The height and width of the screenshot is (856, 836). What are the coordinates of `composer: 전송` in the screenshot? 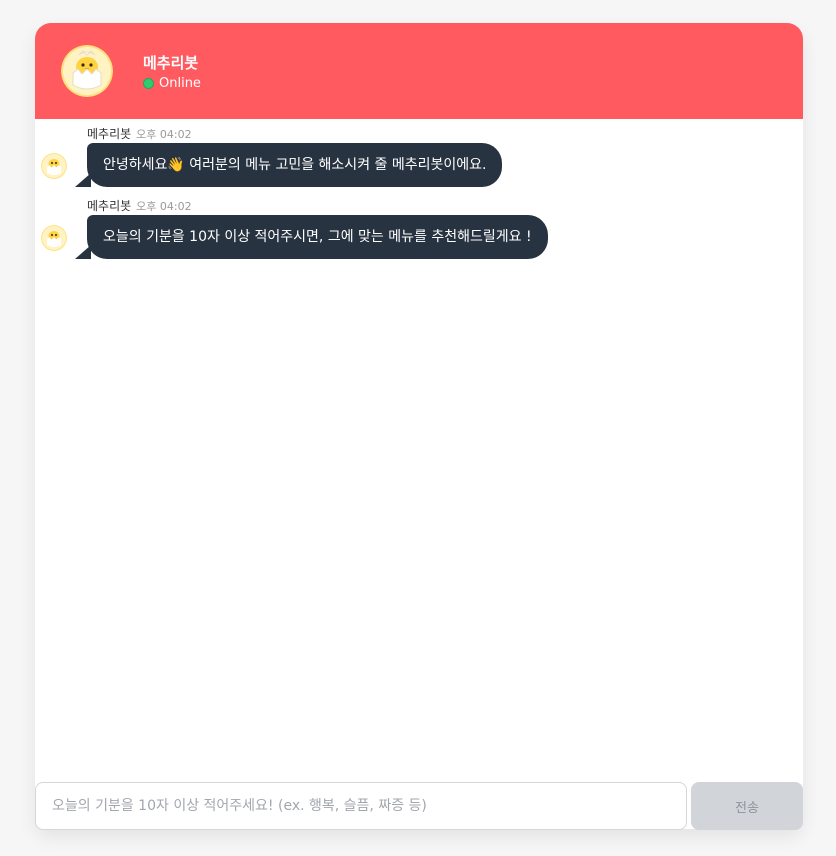 It's located at (419, 806).